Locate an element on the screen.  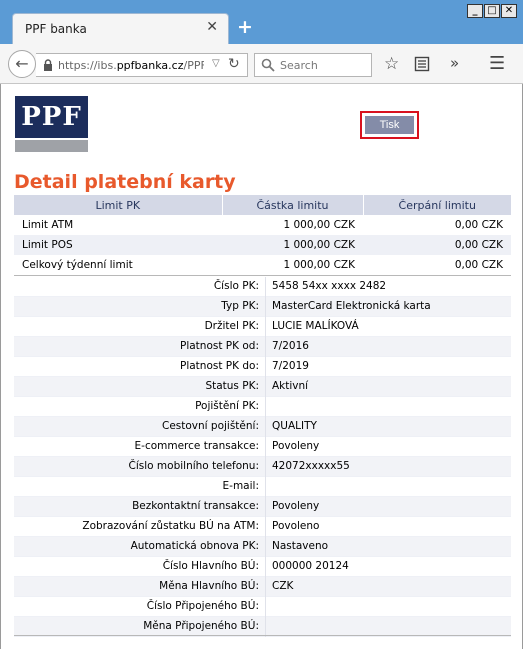
detail-row: Typ PK: MasterCard Elektronická karta is located at coordinates (262, 307).